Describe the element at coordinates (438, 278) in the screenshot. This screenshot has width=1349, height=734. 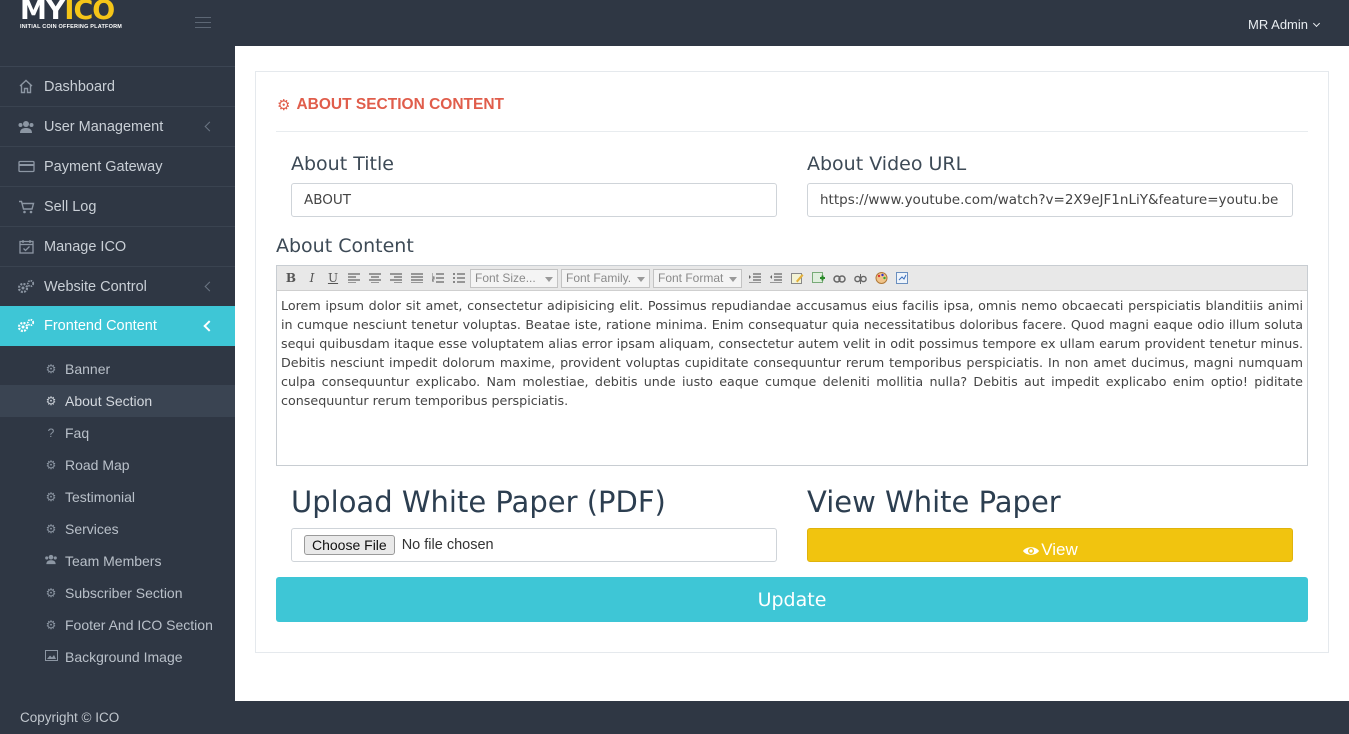
I see `ordered-list-icon` at that location.